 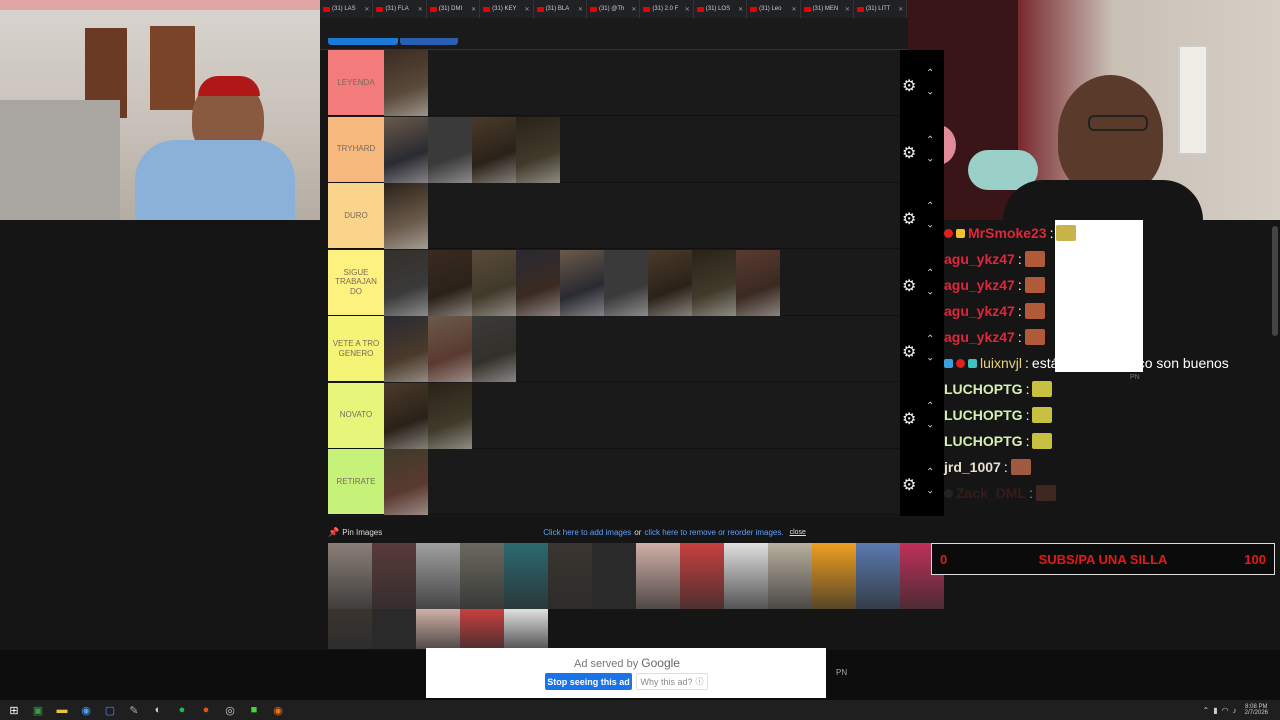 I want to click on tier-label: DURO, so click(x=356, y=215).